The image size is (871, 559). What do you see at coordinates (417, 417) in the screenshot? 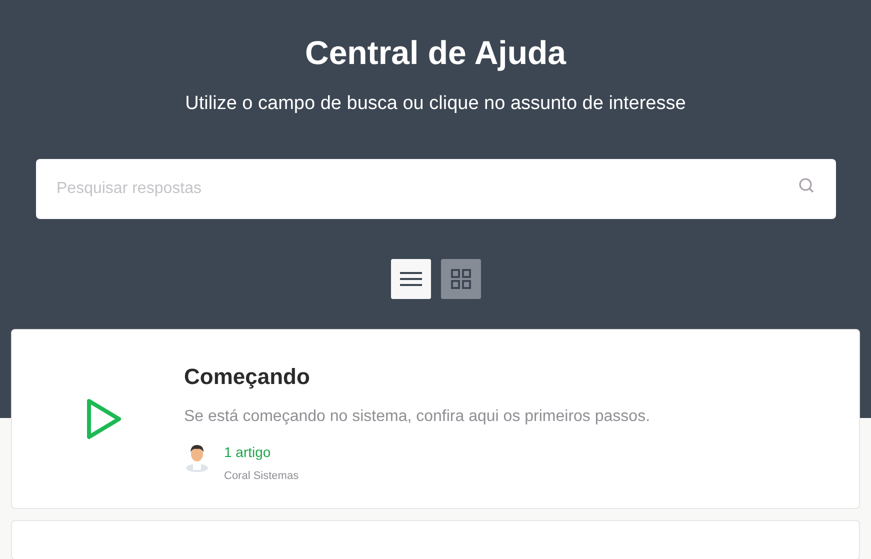
I see `category-description: Se está começando no sistema, confira aqui os primeiros passos.` at bounding box center [417, 417].